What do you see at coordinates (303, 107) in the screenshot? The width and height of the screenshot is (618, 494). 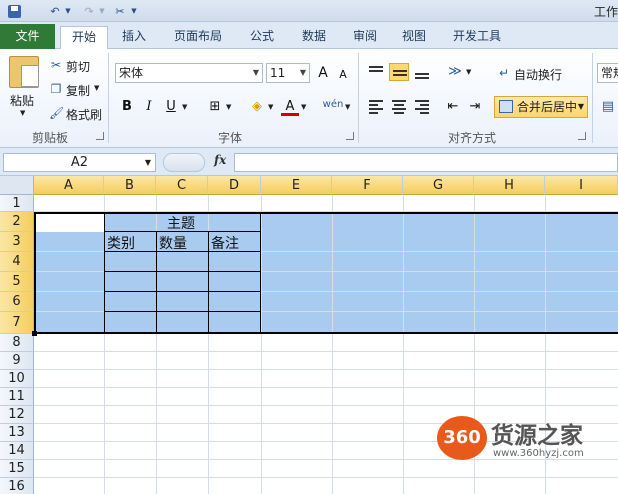 I see `font-color-dropdown-icon: ▼` at bounding box center [303, 107].